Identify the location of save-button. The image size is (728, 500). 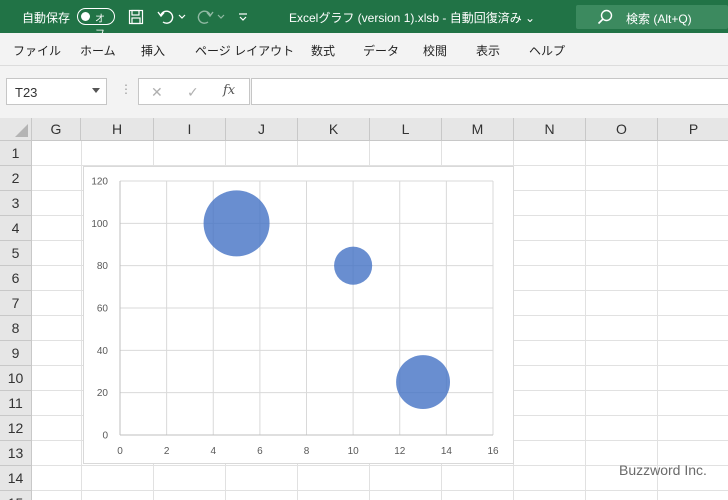
(136, 17).